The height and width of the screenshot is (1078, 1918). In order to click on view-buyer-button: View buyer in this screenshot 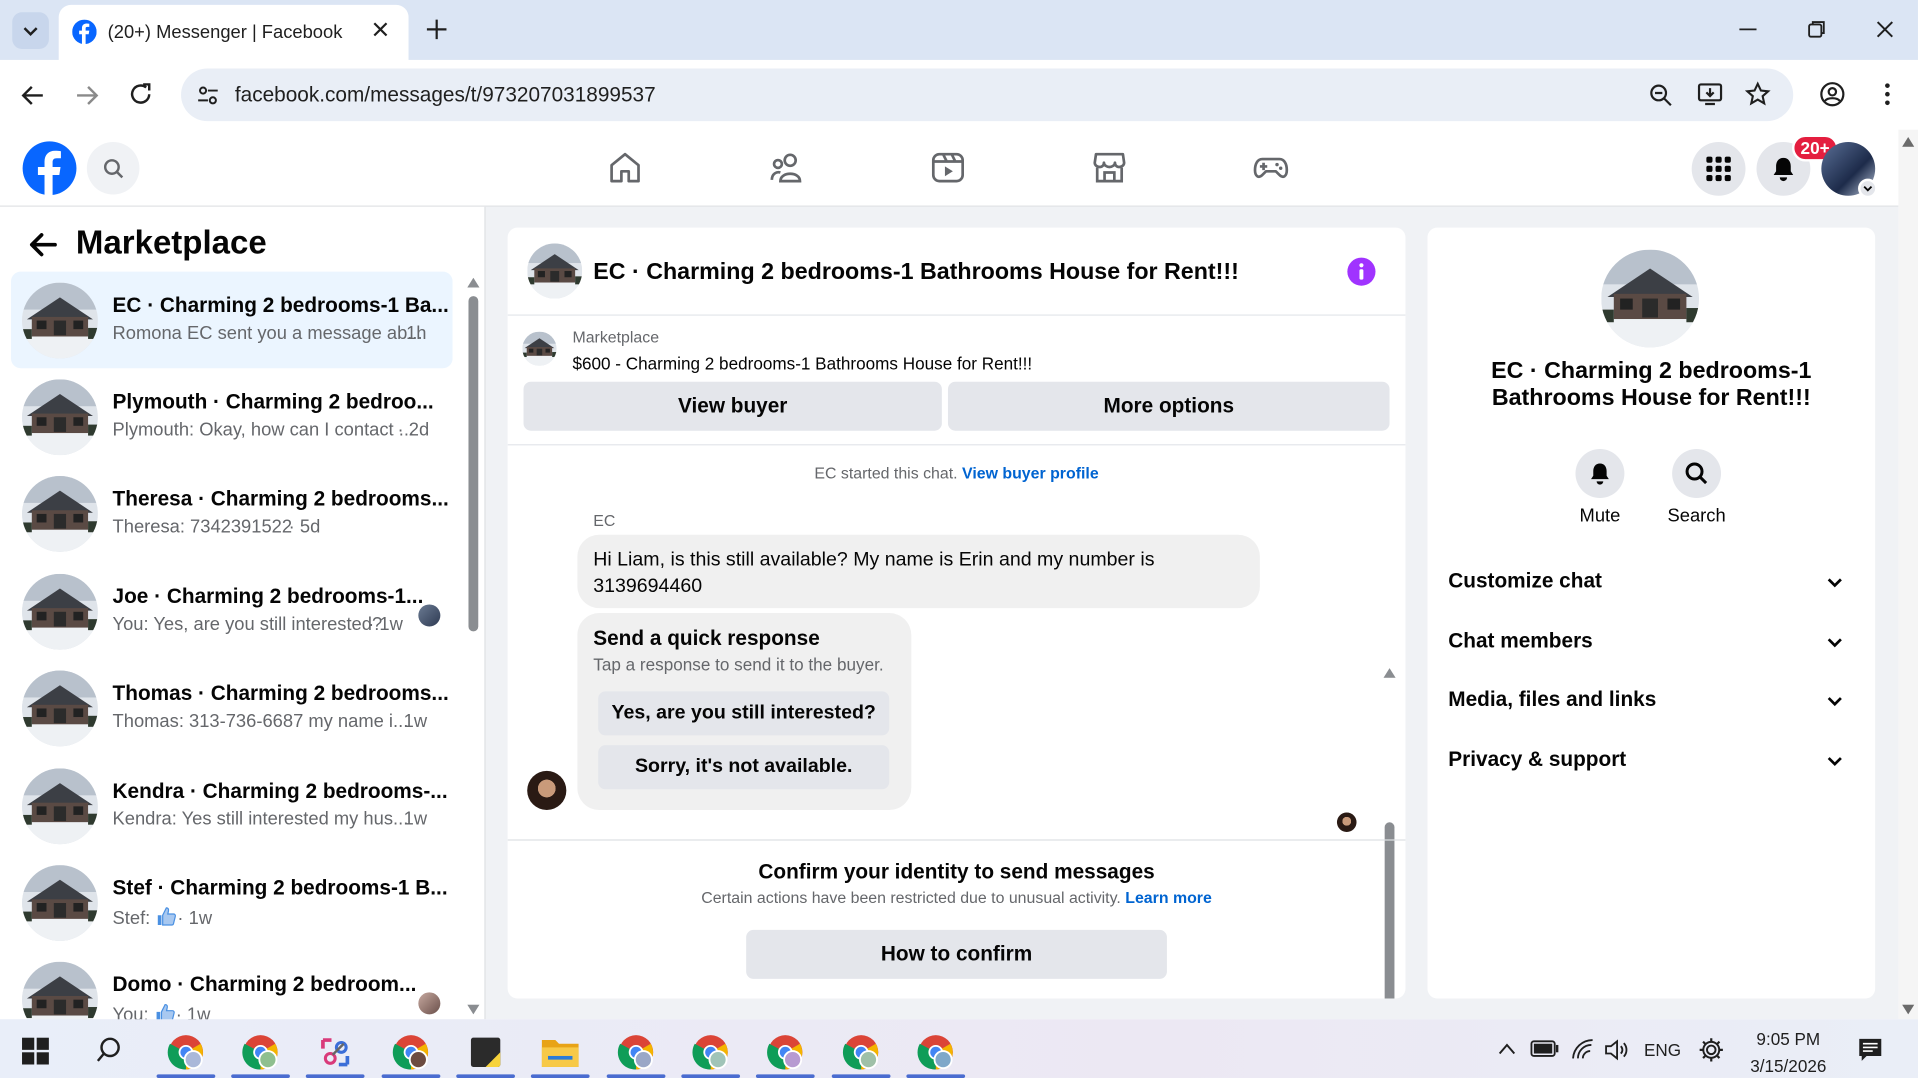, I will do `click(732, 406)`.